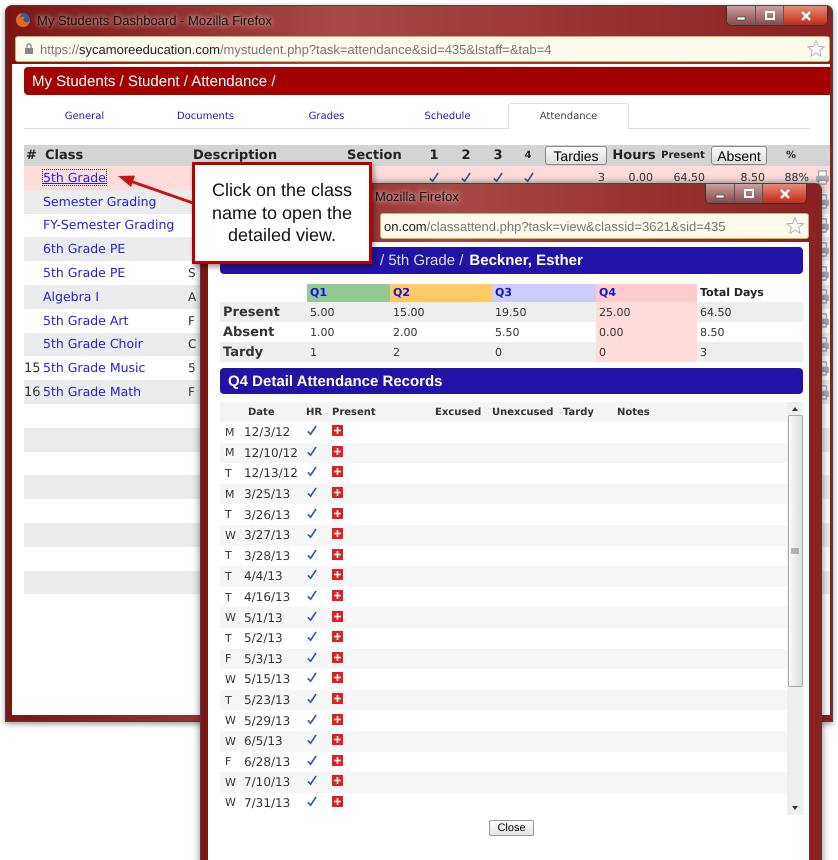 This screenshot has width=838, height=860. What do you see at coordinates (422, 49) in the screenshot?
I see `address-bar: https://sycamoreeducation.com/mystudent.php?task=attendance&sid=435&lstaff=&tab=4` at bounding box center [422, 49].